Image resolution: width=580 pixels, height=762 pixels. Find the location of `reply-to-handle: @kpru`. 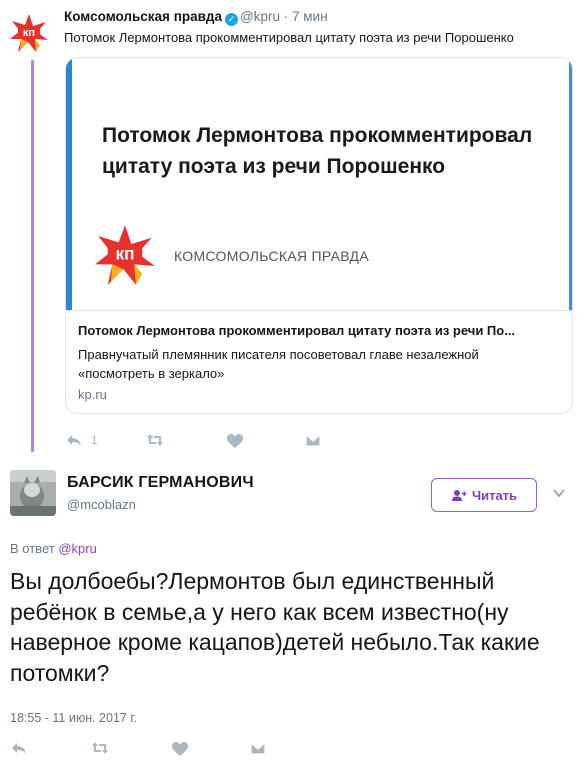

reply-to-handle: @kpru is located at coordinates (77, 548).